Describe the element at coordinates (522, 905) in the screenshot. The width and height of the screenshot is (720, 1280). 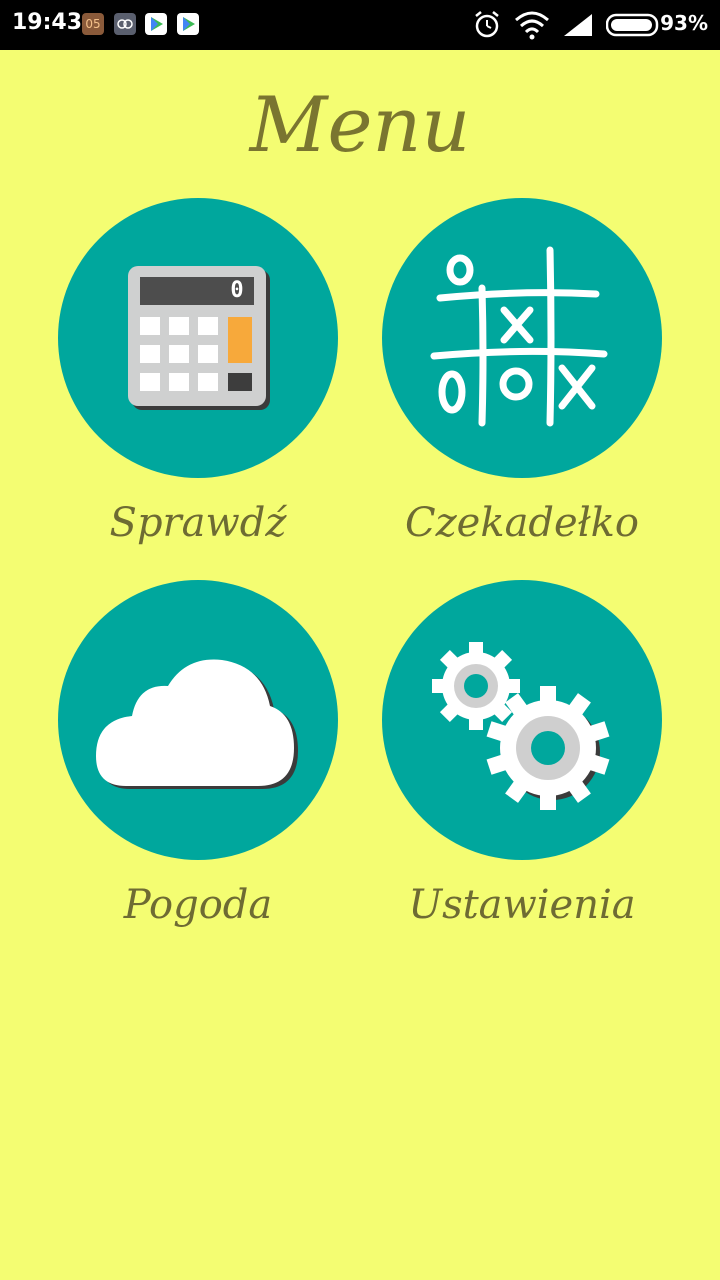
I see `menu-item-label: Ustawienia` at that location.